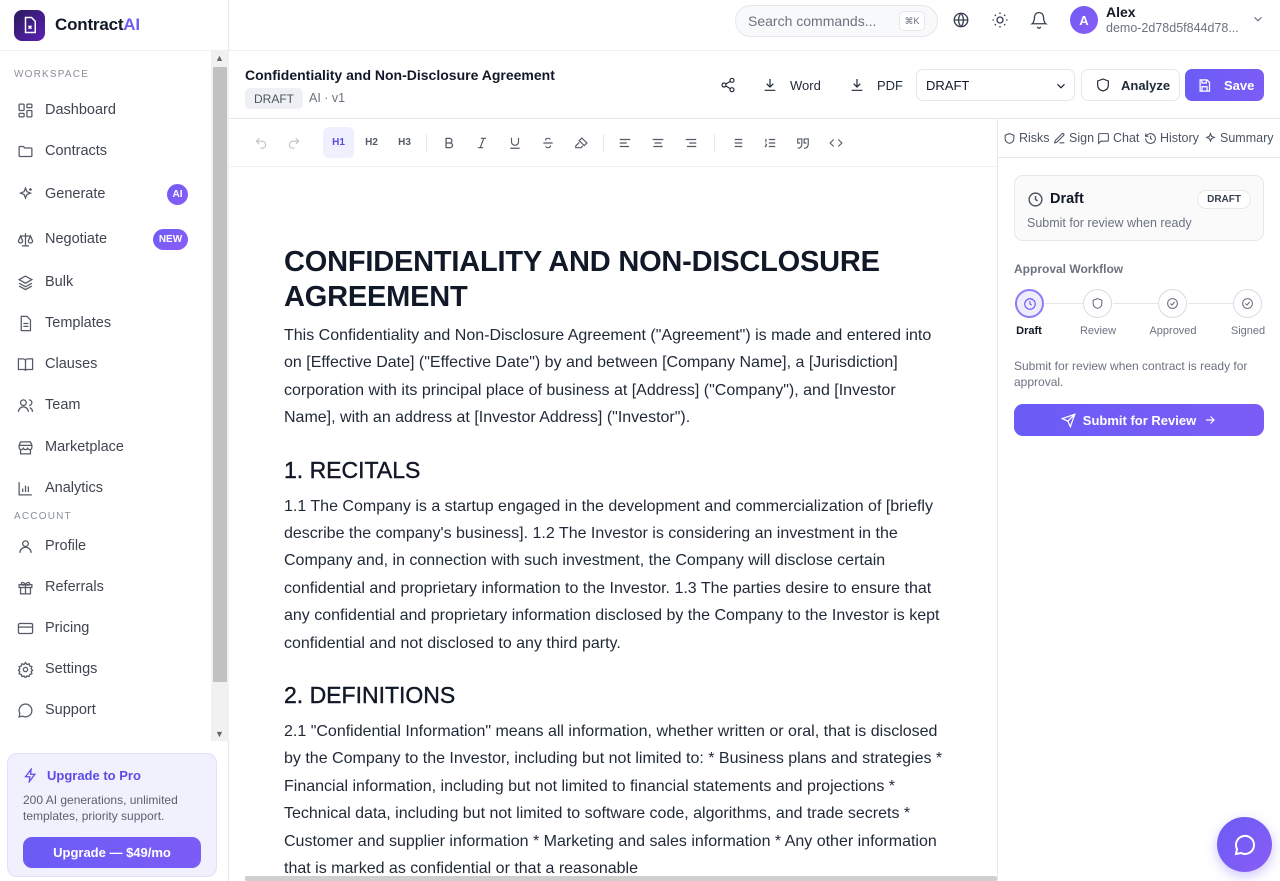  I want to click on sidebar-item-generate: Generate AI, so click(105, 194).